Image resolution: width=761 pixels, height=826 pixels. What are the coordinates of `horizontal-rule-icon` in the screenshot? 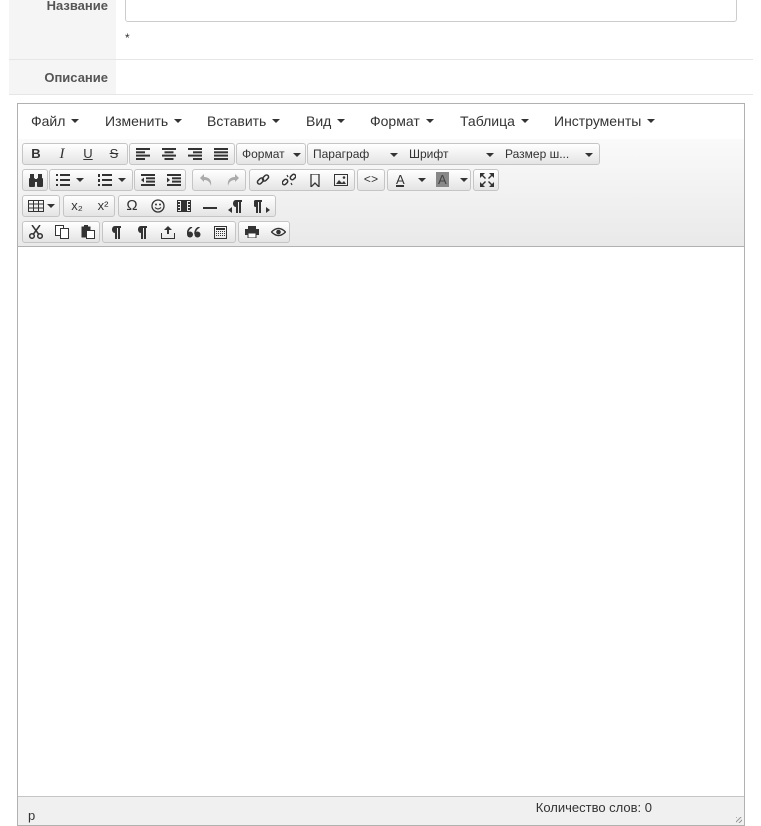 It's located at (210, 208).